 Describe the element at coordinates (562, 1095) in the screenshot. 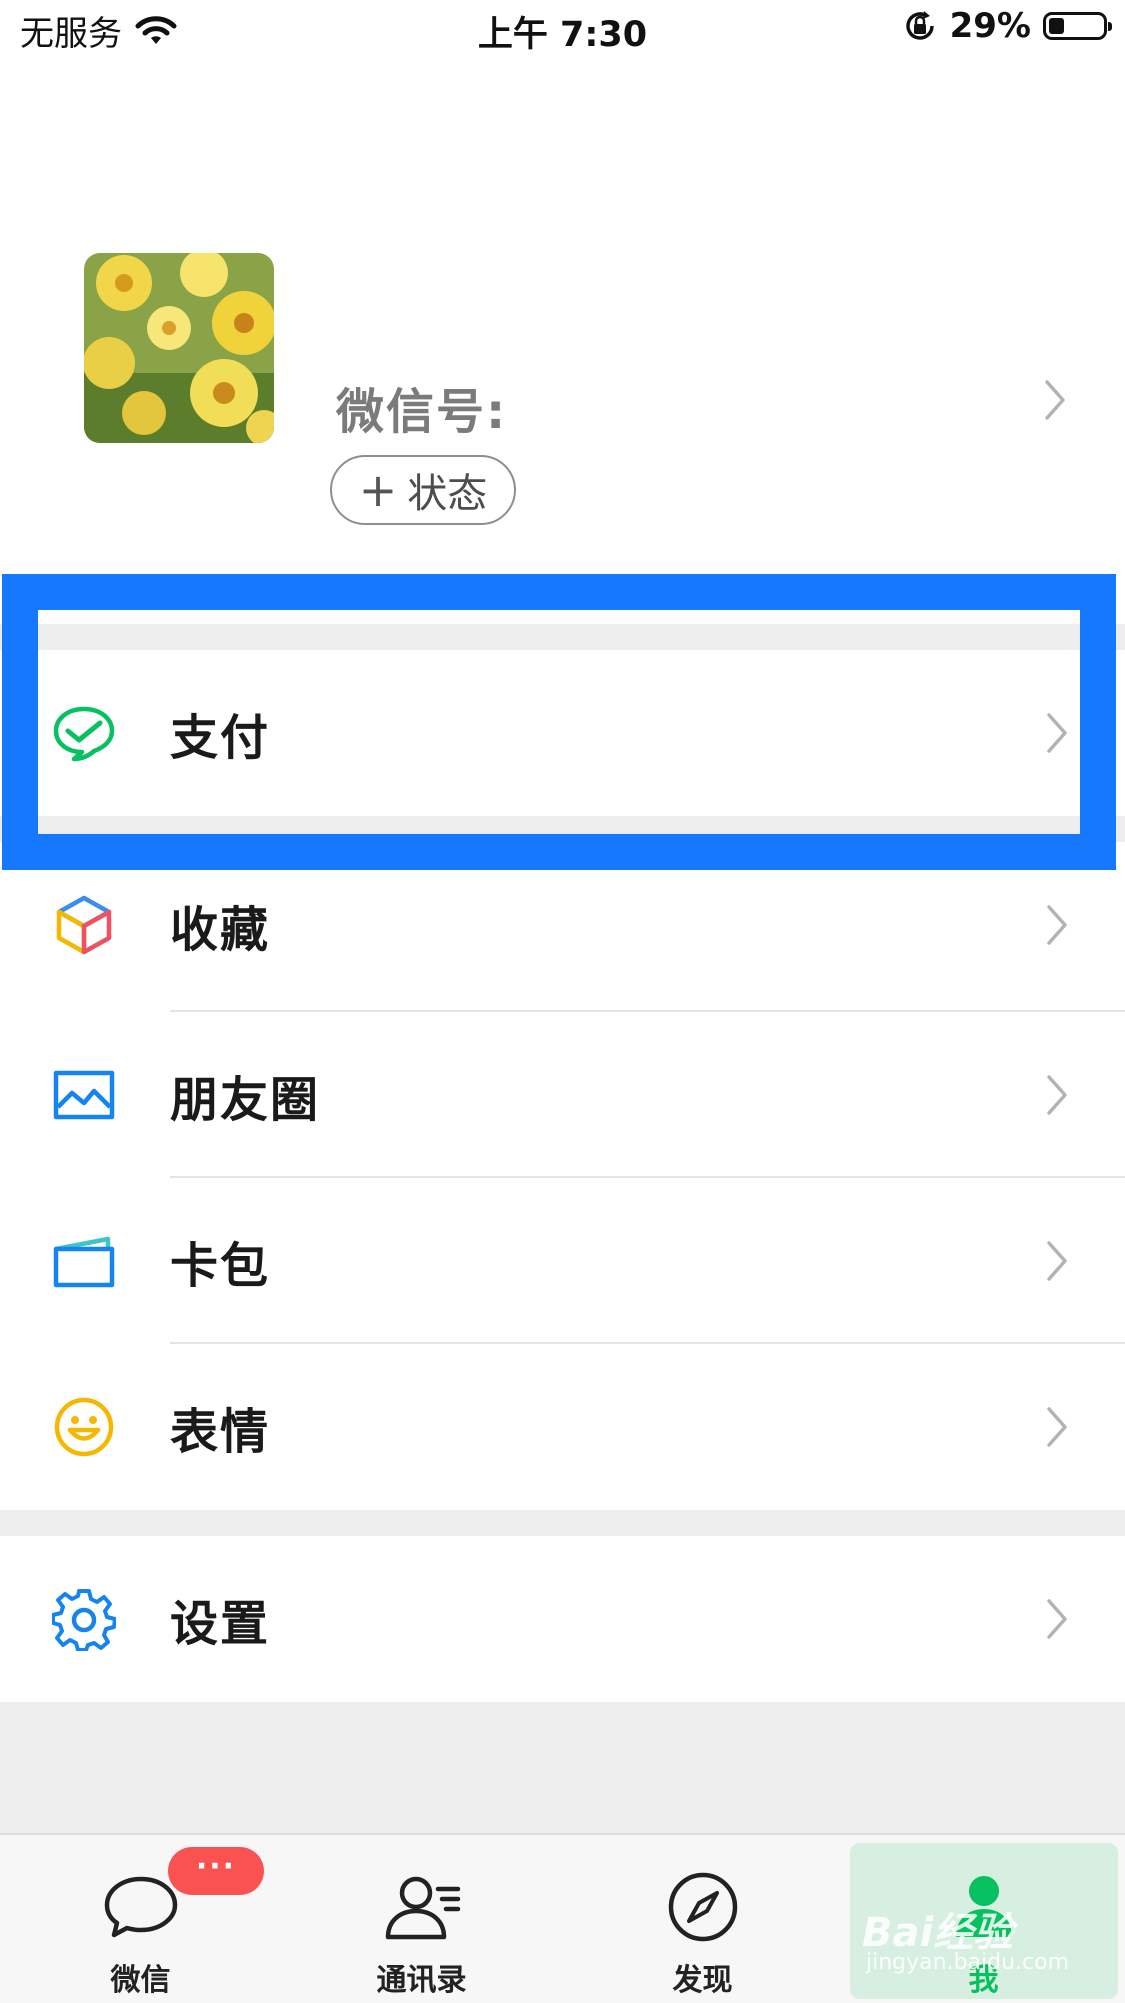

I see `menu-row-moments: 朋友圈` at that location.